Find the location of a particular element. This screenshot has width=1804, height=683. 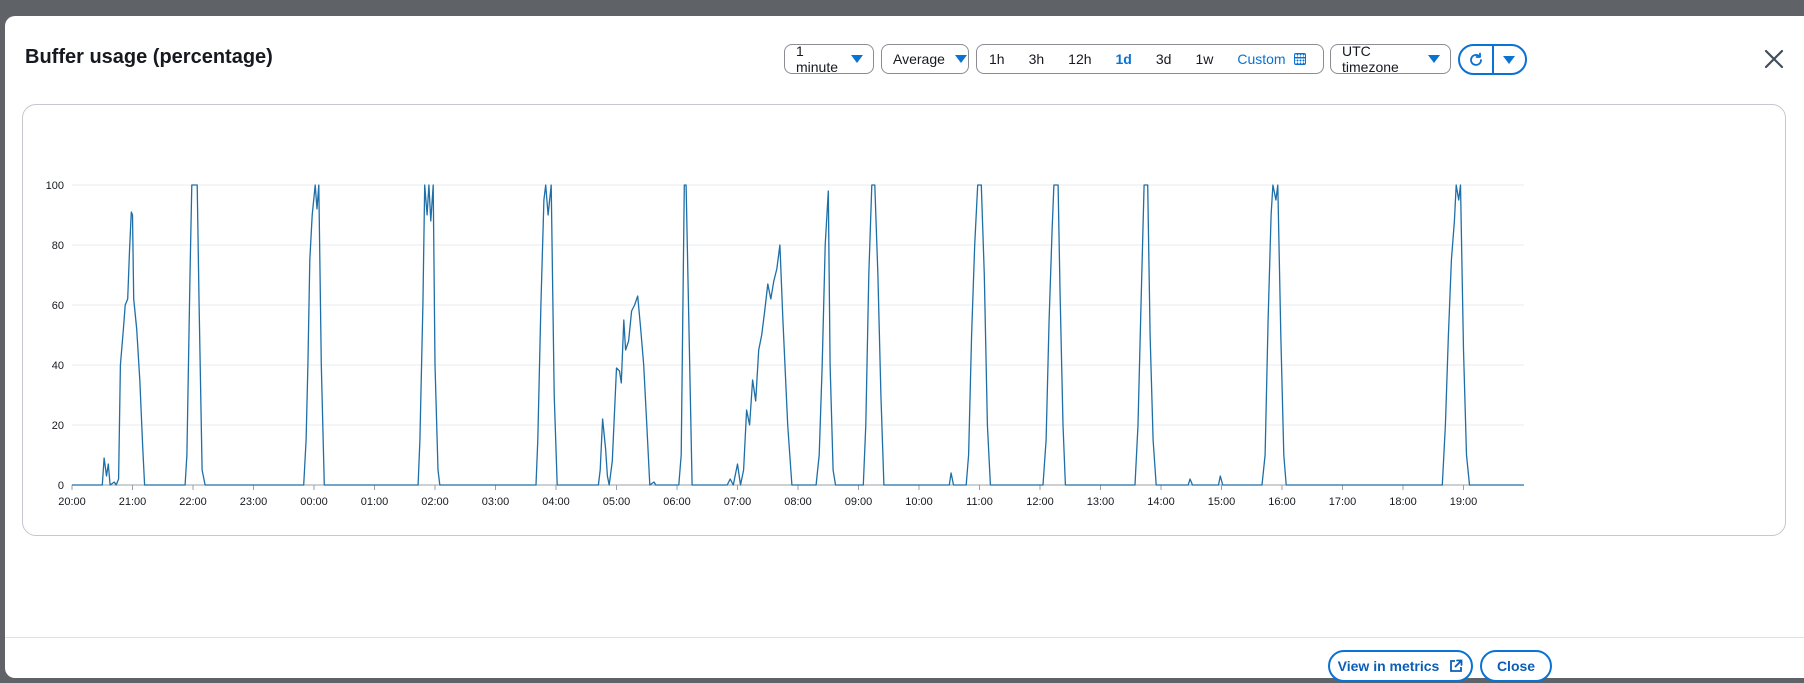

period-select: 1 minute is located at coordinates (829, 59).